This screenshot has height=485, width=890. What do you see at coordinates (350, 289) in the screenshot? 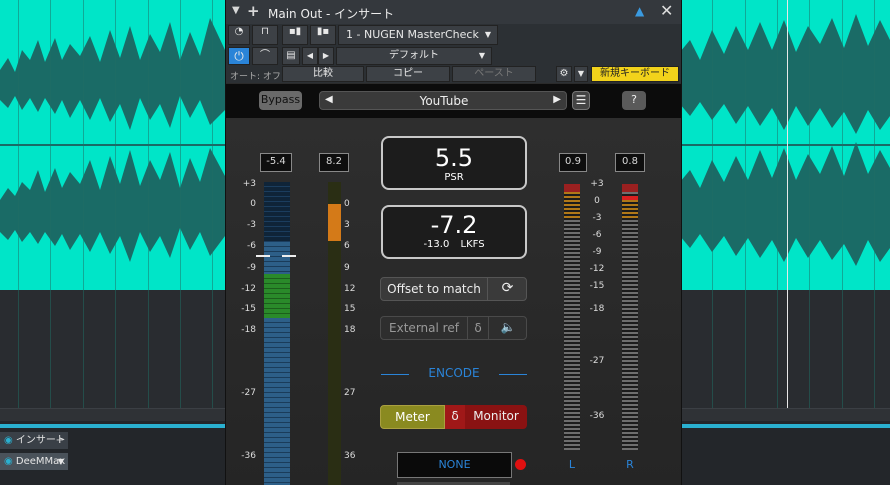
I see `scale-tick-label: 12` at bounding box center [350, 289].